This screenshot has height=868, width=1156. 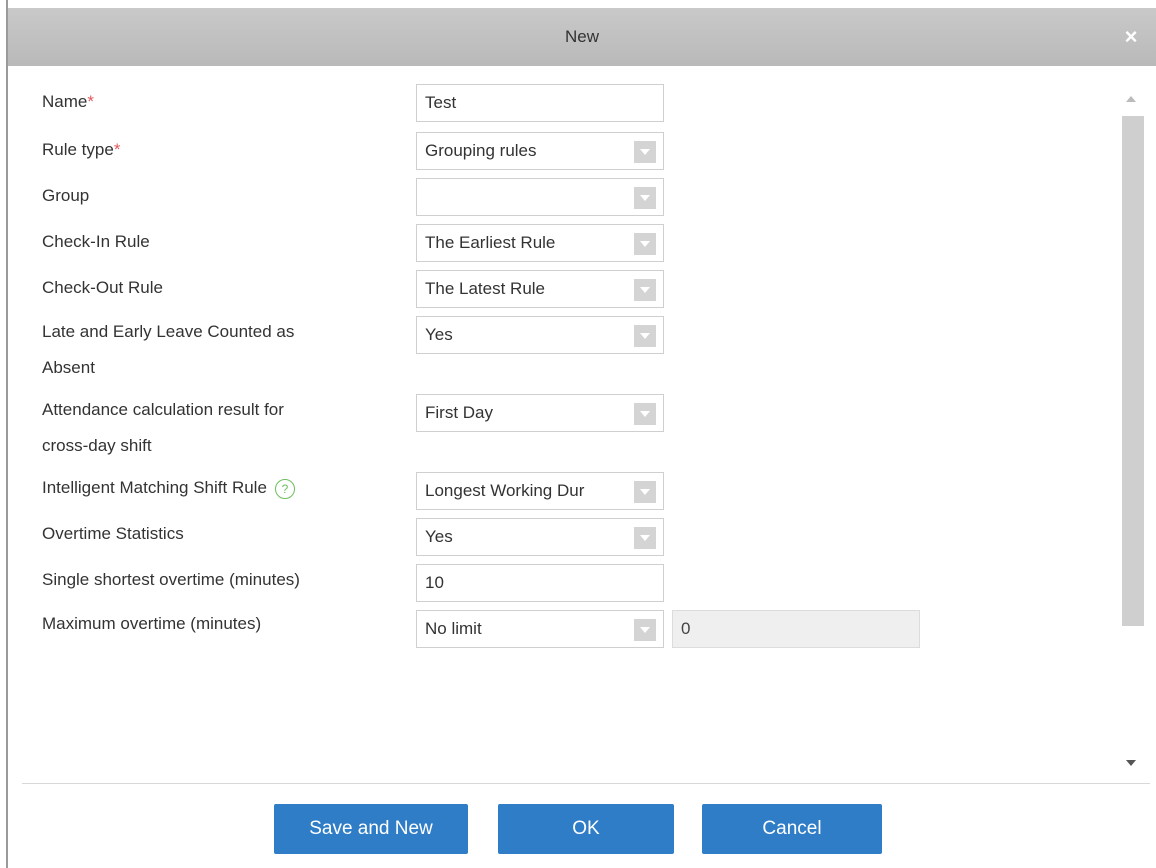 I want to click on intelligent-matching-label-text: Intelligent Matching Shift Rule, so click(x=154, y=487).